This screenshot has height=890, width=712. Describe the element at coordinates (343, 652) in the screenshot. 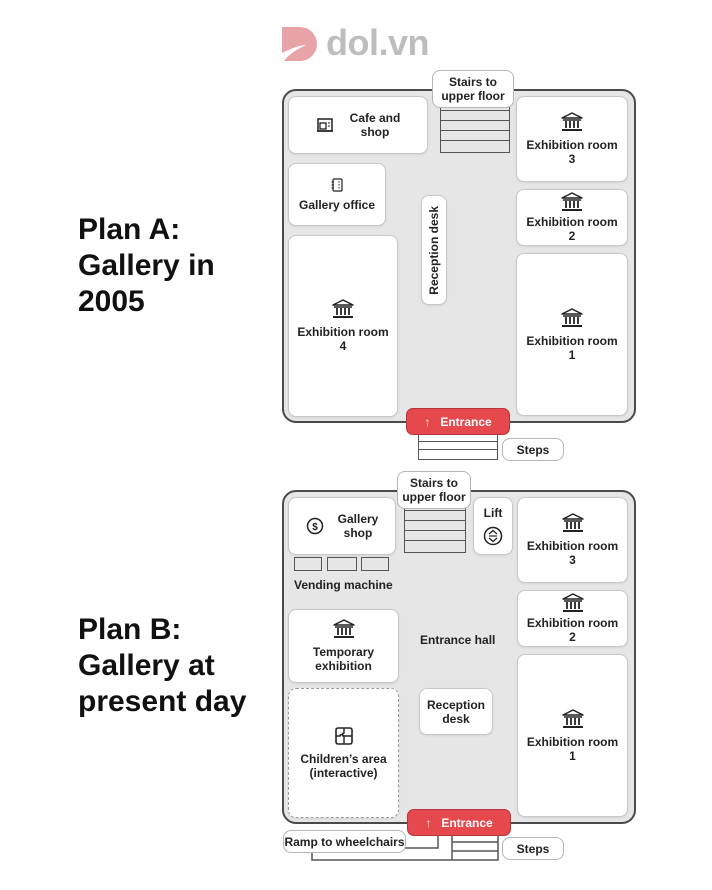

I see `room-label: Temporary` at that location.